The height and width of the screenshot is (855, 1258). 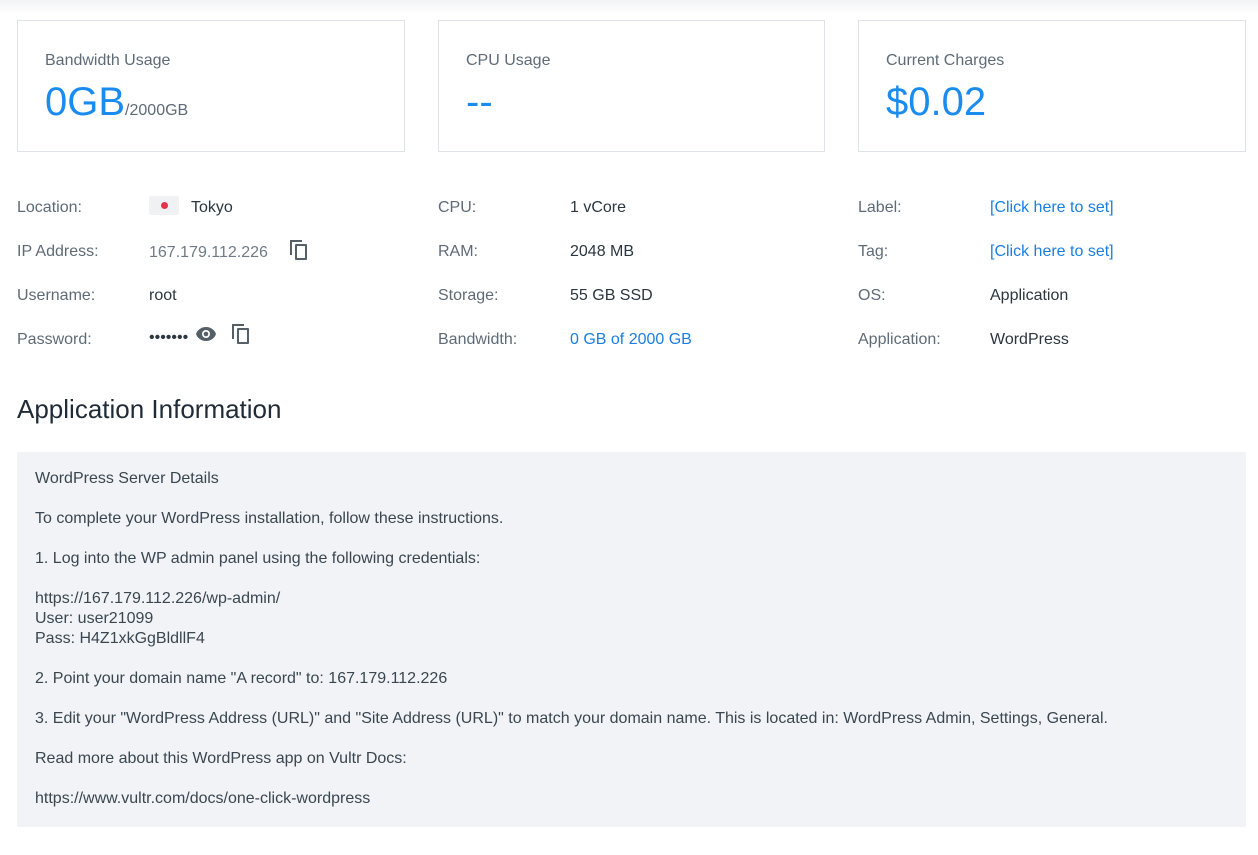 What do you see at coordinates (611, 295) in the screenshot?
I see `storage-value: 55 GB SSD` at bounding box center [611, 295].